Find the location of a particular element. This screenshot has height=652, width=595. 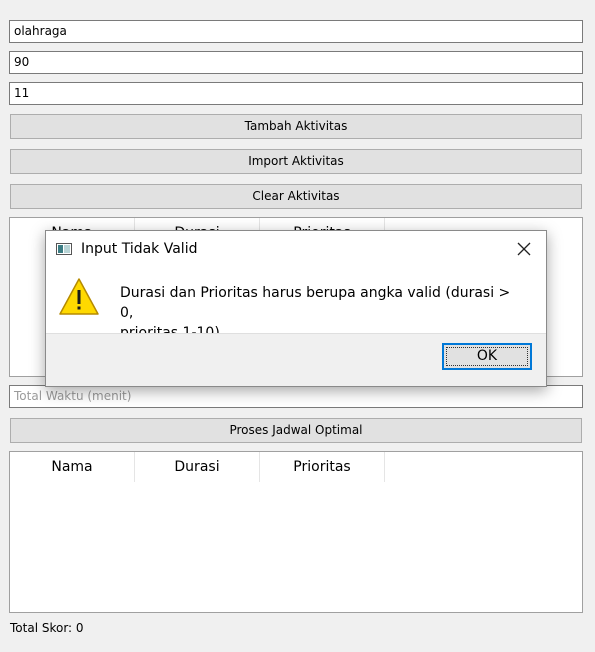

total-time-input: Total Waktu (menit) is located at coordinates (296, 396).